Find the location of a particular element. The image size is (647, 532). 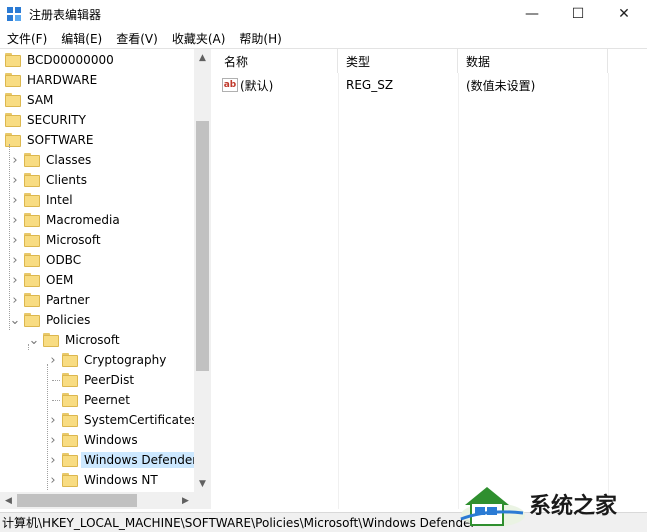

tree-node-label: Windows NT is located at coordinates (121, 480).